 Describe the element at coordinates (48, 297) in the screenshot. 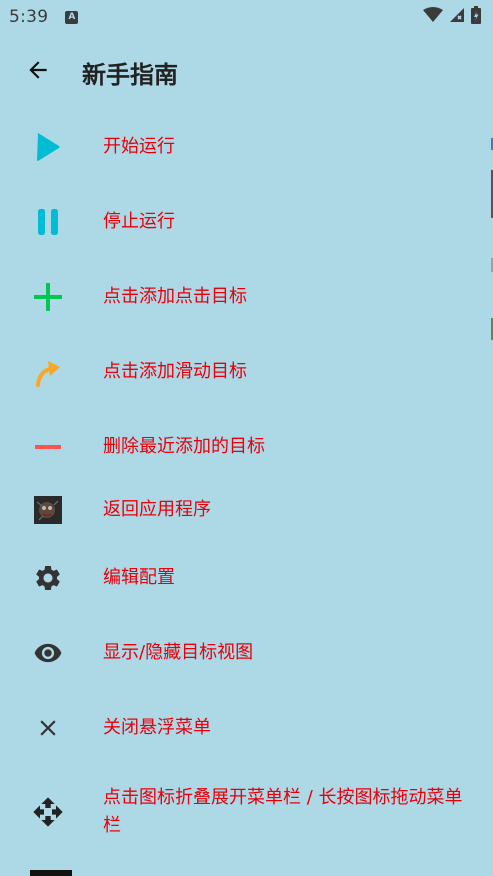

I see `plus-icon` at that location.